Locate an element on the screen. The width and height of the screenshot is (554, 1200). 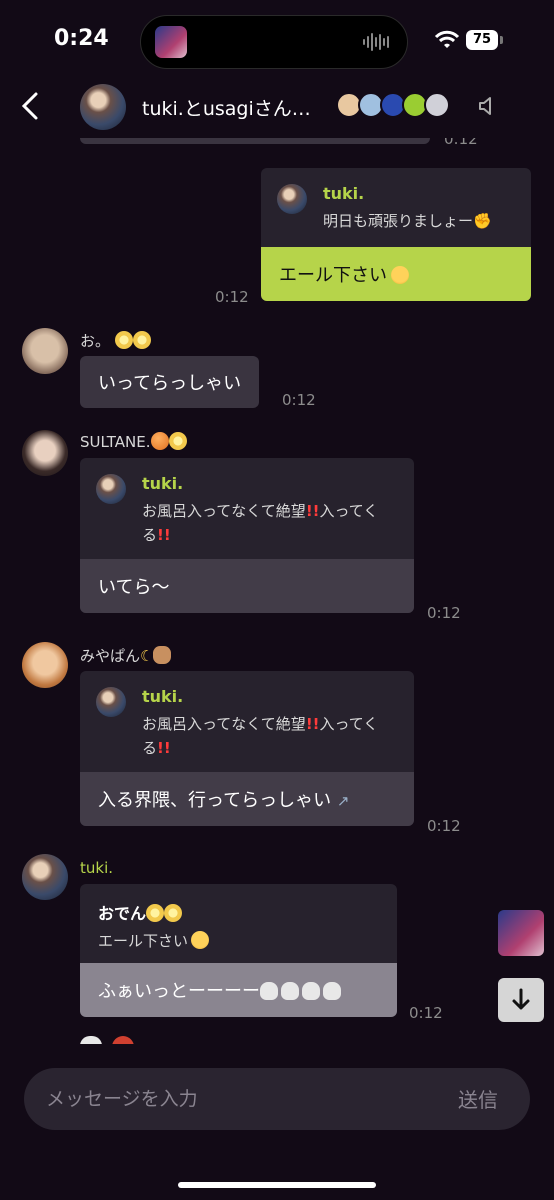
sender-name: SULTANE. is located at coordinates (133, 441).